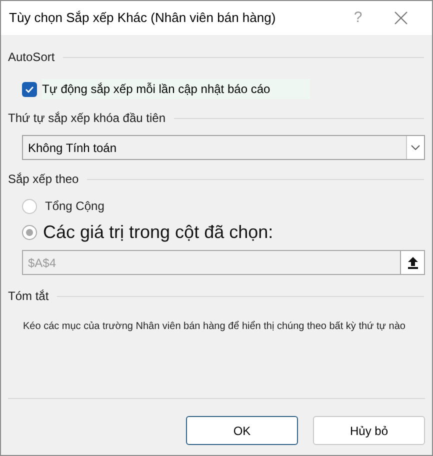 The height and width of the screenshot is (456, 433). Describe the element at coordinates (242, 430) in the screenshot. I see `dialog-button: OK` at that location.